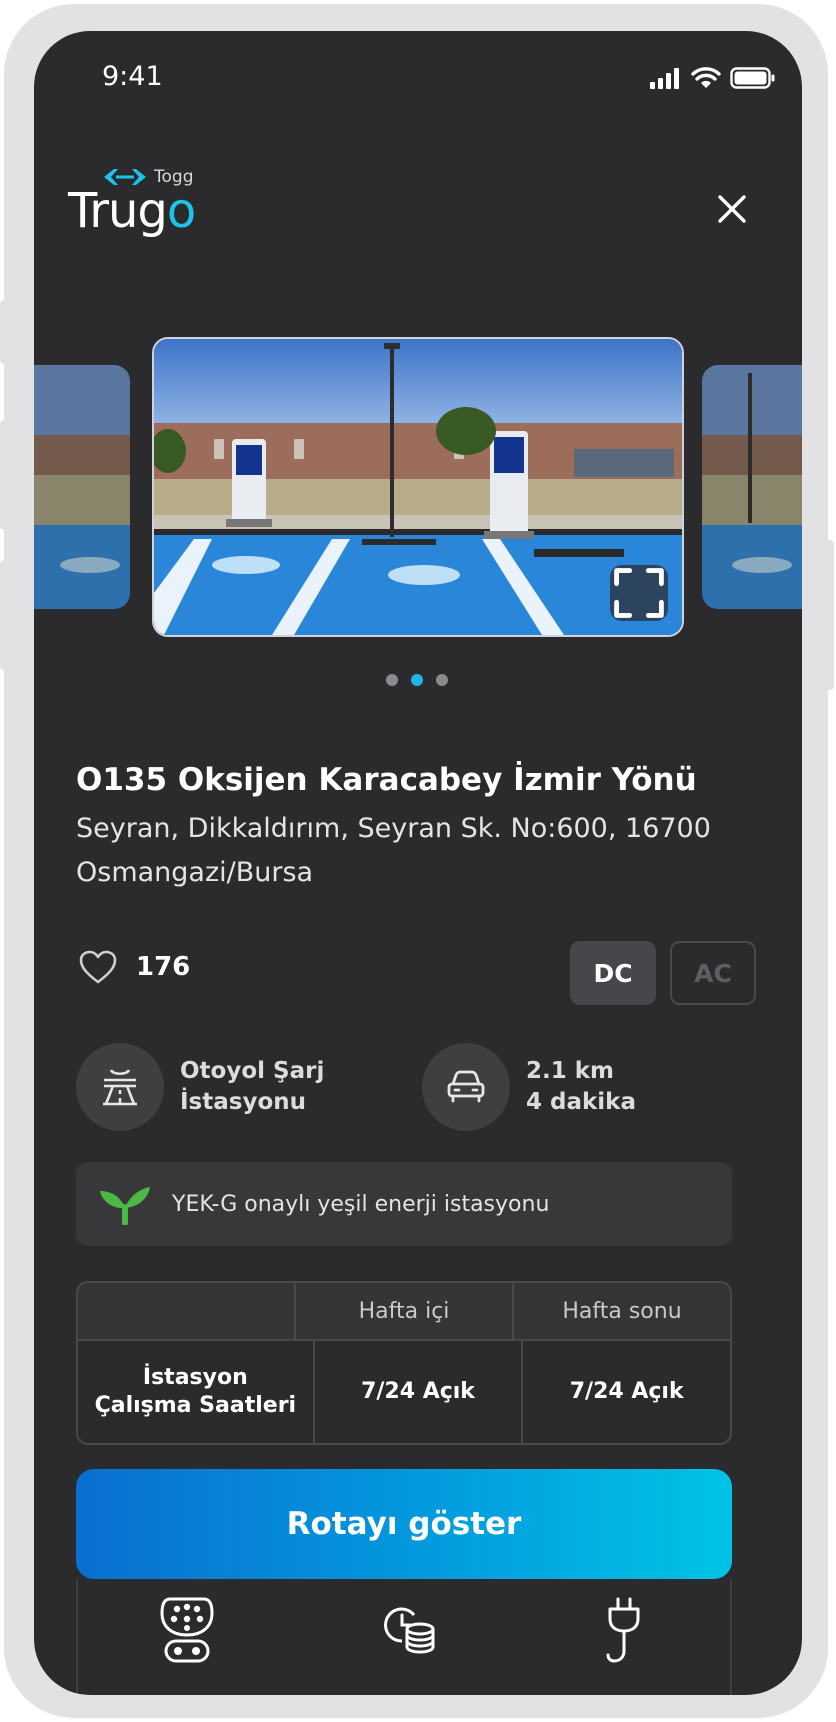 This screenshot has height=1722, width=836. Describe the element at coordinates (626, 1391) in the screenshot. I see `weekend-hours: 7/24 Açık` at that location.